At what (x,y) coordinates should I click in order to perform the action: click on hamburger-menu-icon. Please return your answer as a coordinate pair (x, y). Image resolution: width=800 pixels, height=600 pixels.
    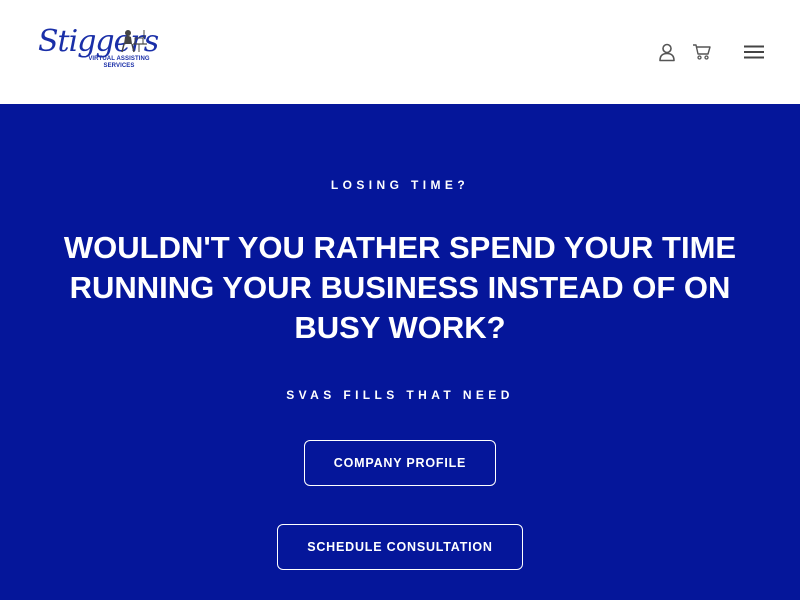
    Looking at the image, I should click on (754, 52).